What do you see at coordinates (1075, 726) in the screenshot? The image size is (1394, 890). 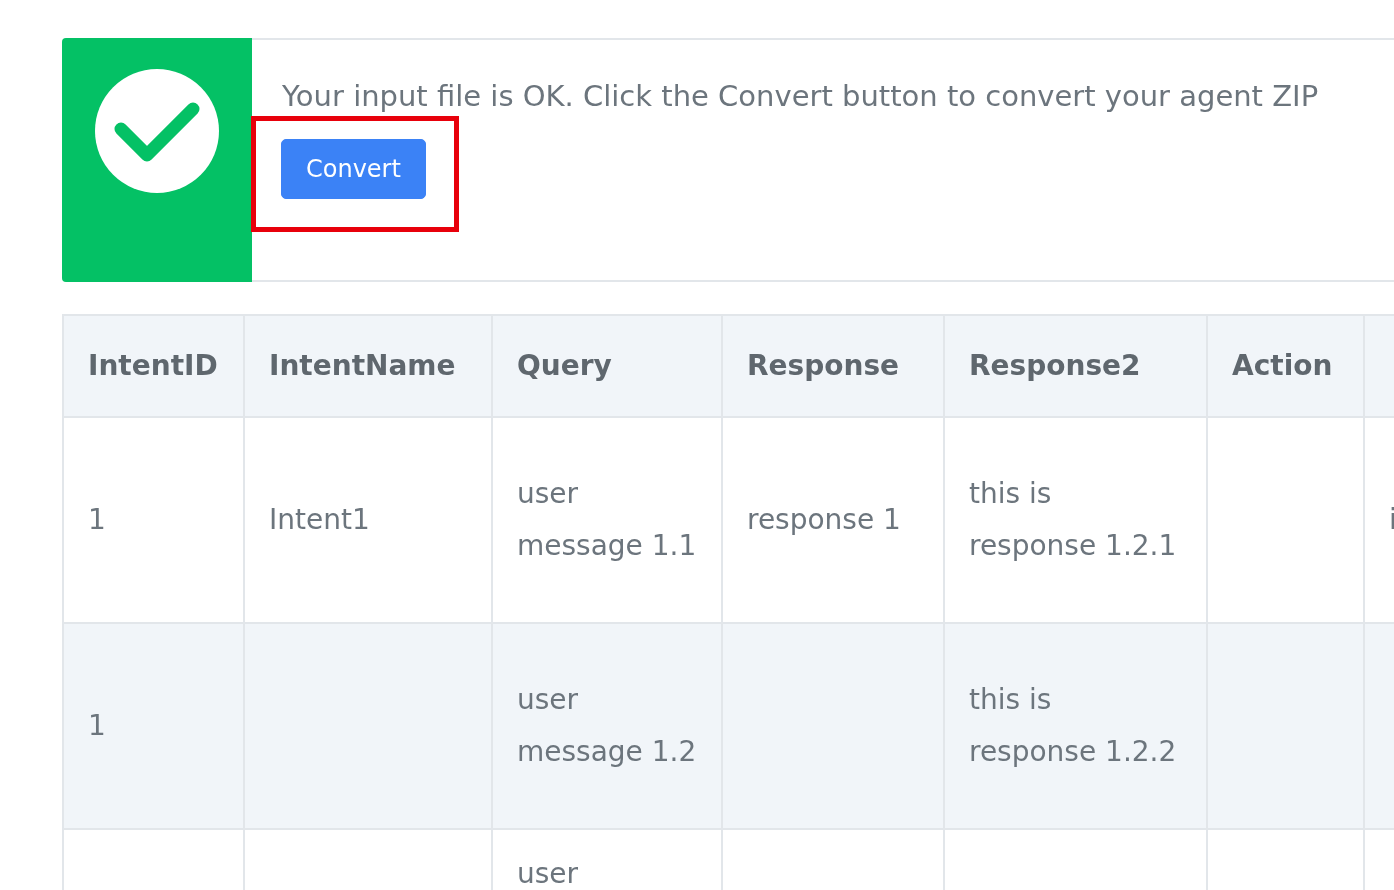 I see `table-cell: this is response 1.2.2` at bounding box center [1075, 726].